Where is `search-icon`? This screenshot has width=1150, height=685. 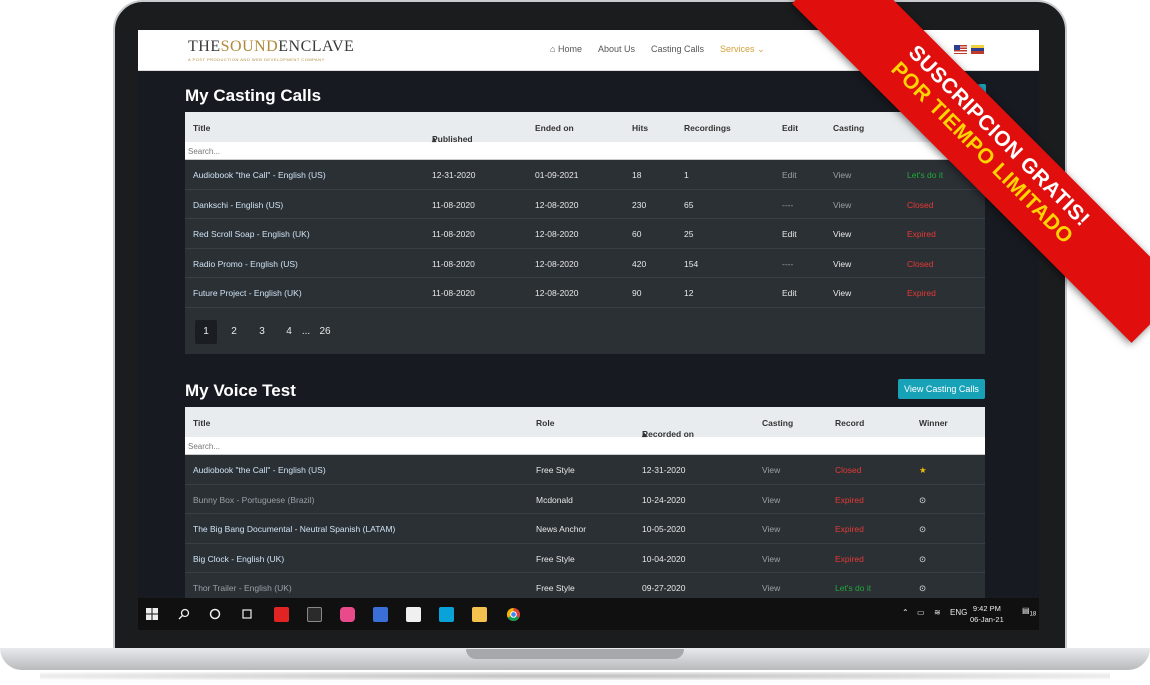
search-icon is located at coordinates (184, 614).